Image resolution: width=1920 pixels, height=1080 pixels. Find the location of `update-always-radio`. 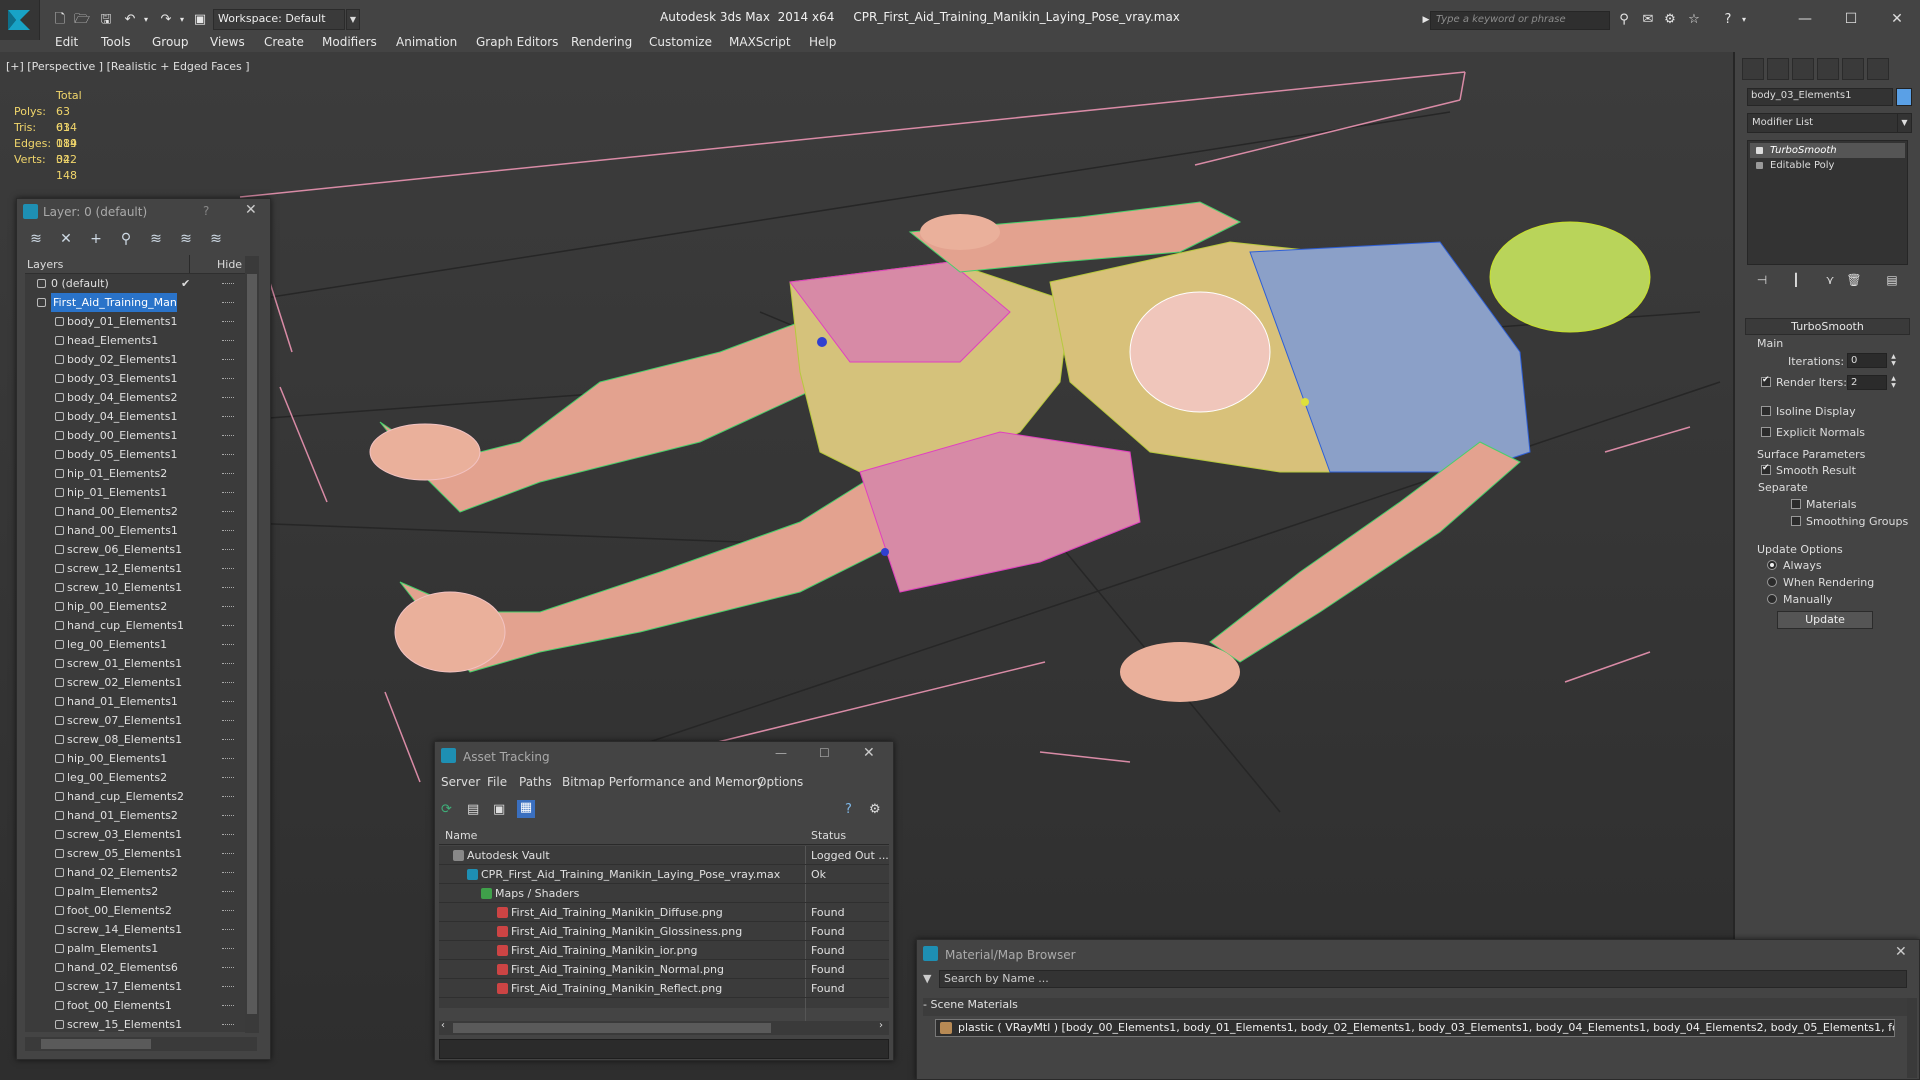

update-always-radio is located at coordinates (1772, 565).